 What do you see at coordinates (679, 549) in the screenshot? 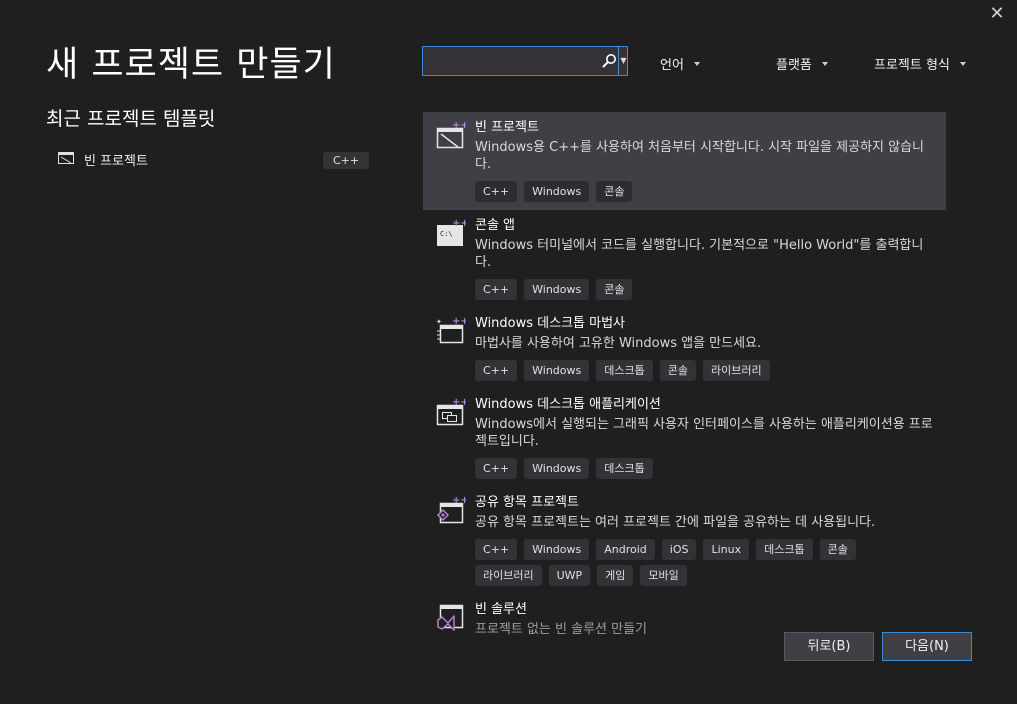
I see `tag-badge: iOS` at bounding box center [679, 549].